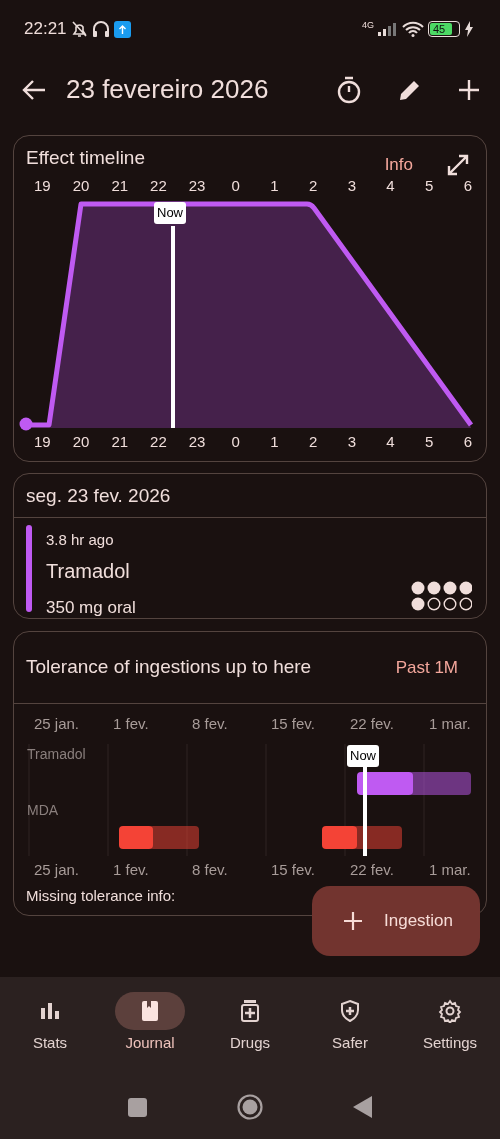  Describe the element at coordinates (137, 1107) in the screenshot. I see `recents-icon` at that location.